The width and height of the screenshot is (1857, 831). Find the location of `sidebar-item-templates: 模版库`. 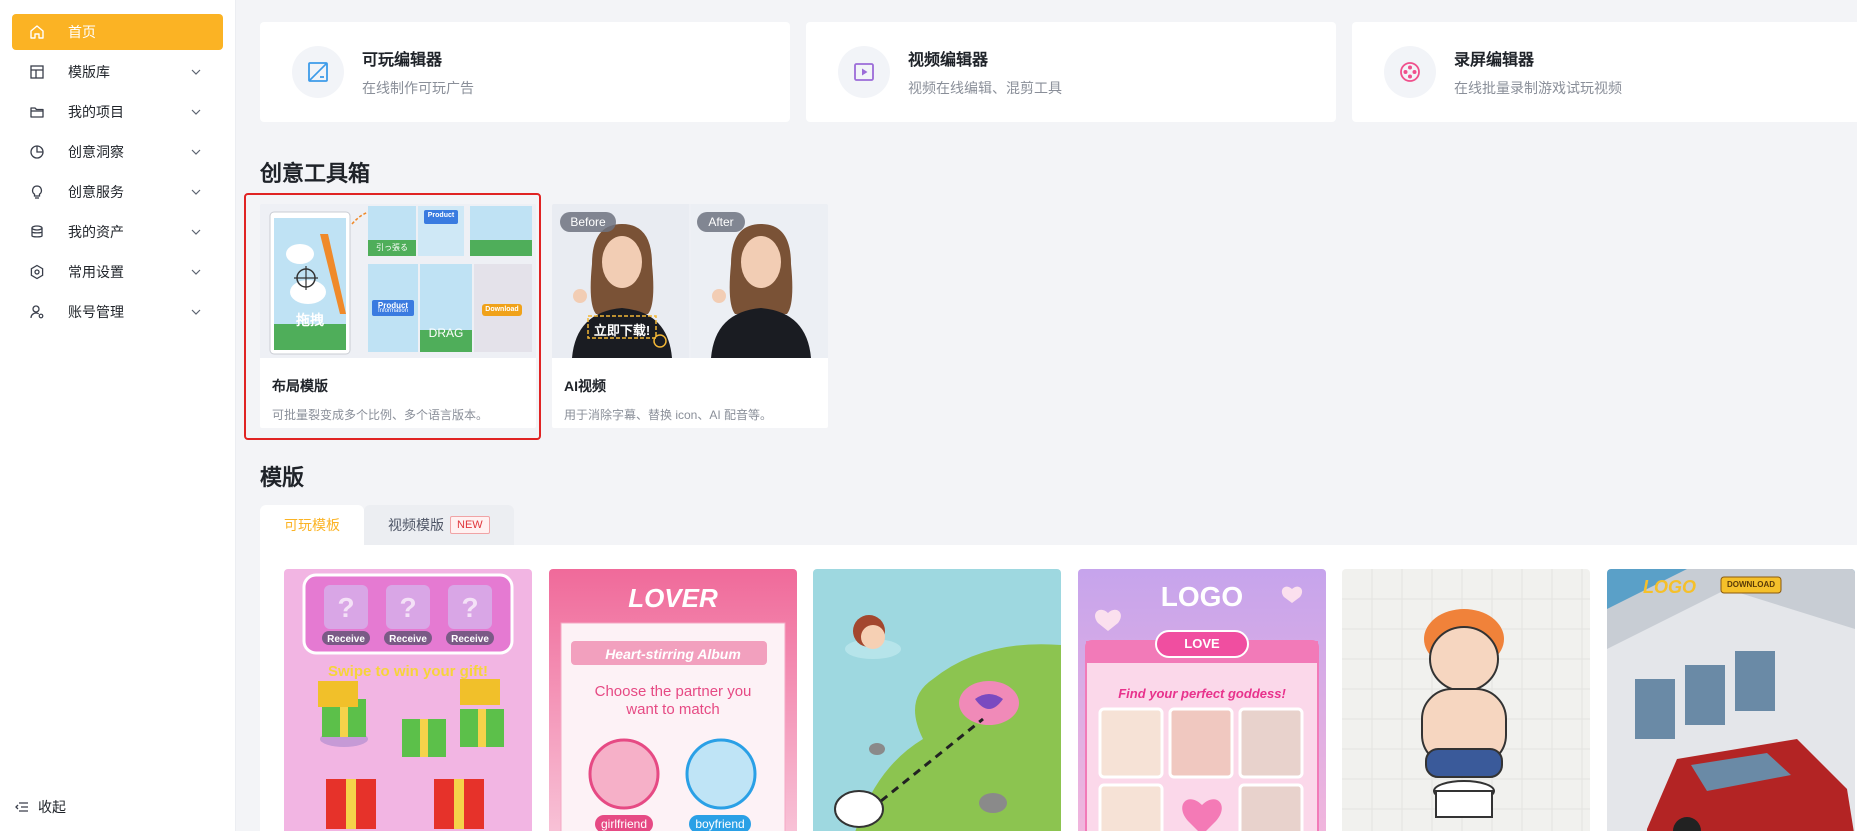

sidebar-item-templates: 模版库 is located at coordinates (117, 72).